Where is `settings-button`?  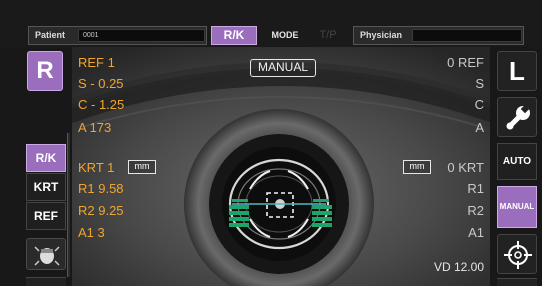 settings-button is located at coordinates (517, 117).